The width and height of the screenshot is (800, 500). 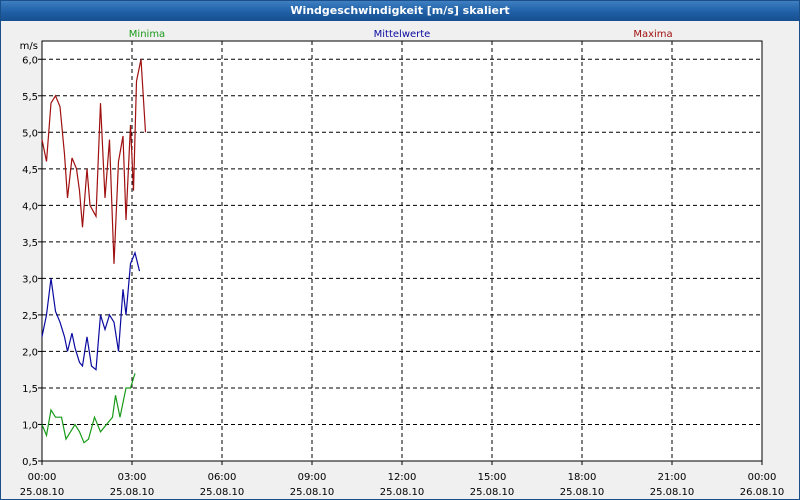 What do you see at coordinates (402, 477) in the screenshot?
I see `x-tick-time-label: 12:00` at bounding box center [402, 477].